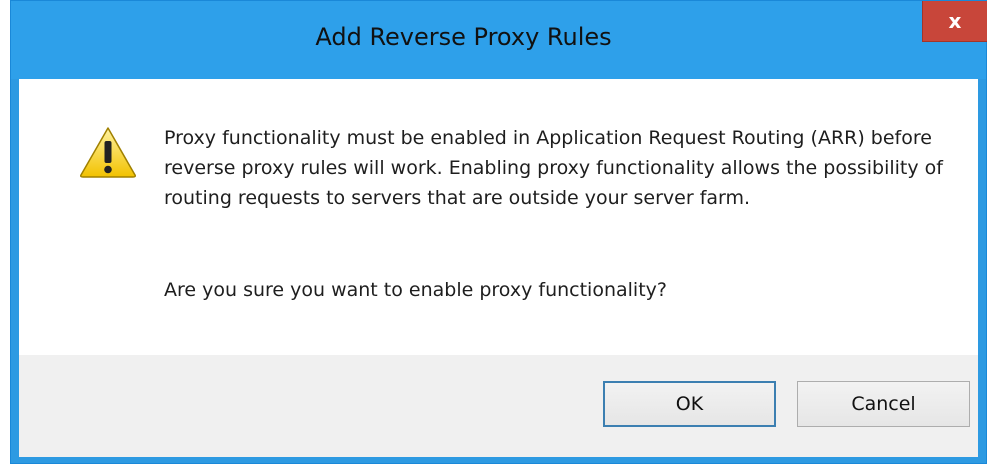  Describe the element at coordinates (954, 21) in the screenshot. I see `close-button: x` at that location.